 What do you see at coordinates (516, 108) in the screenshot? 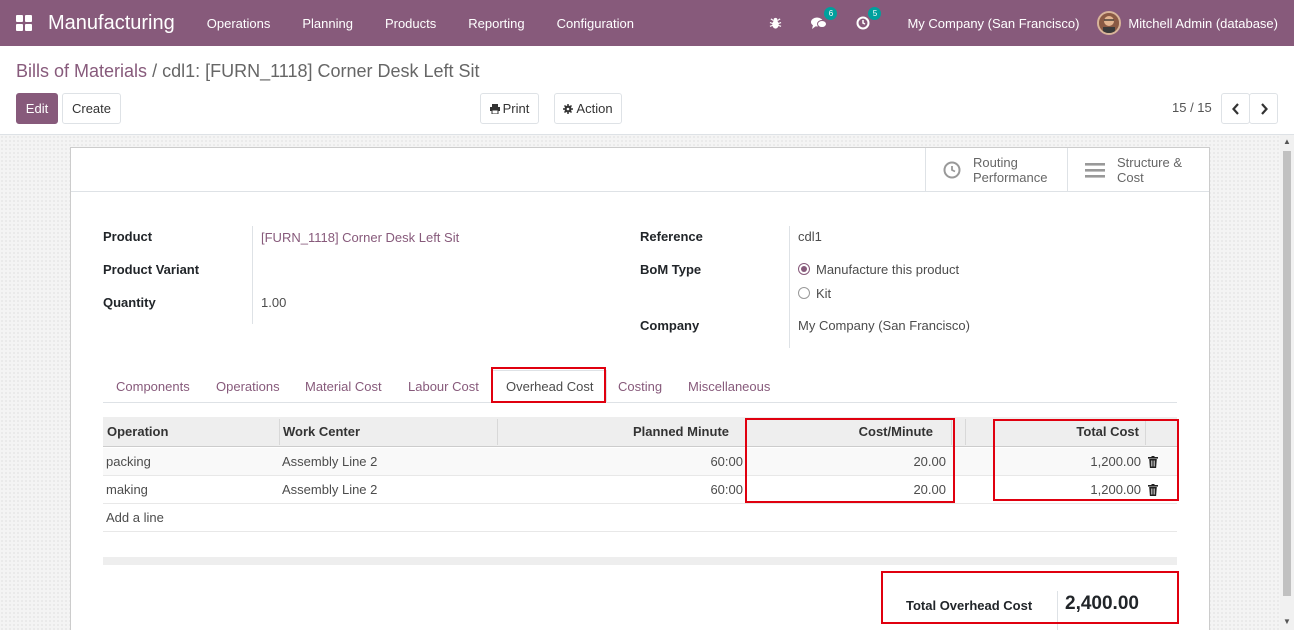
I see `print-label: Print` at bounding box center [516, 108].